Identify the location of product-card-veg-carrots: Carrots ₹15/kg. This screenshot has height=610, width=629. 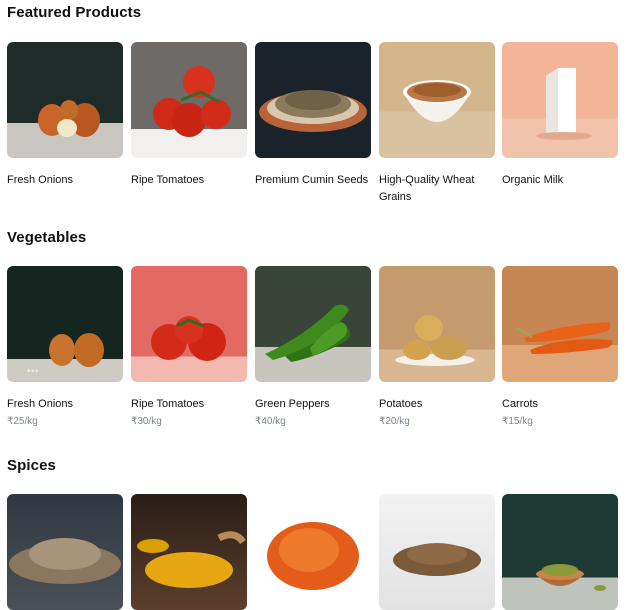
(560, 346).